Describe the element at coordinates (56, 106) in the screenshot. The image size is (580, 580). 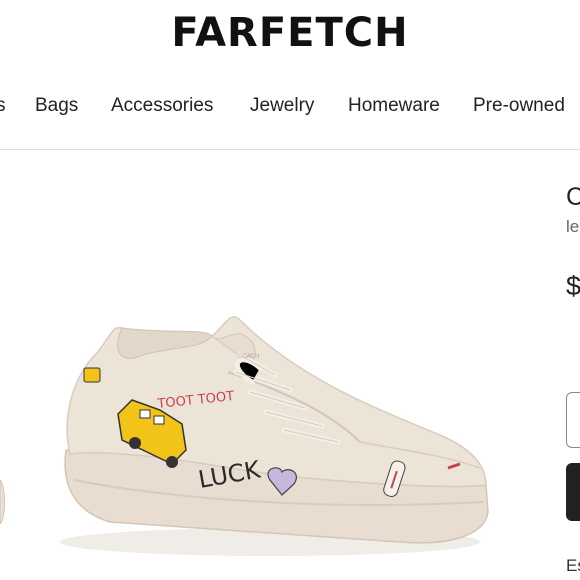
I see `nav-item-bags: Bags` at that location.